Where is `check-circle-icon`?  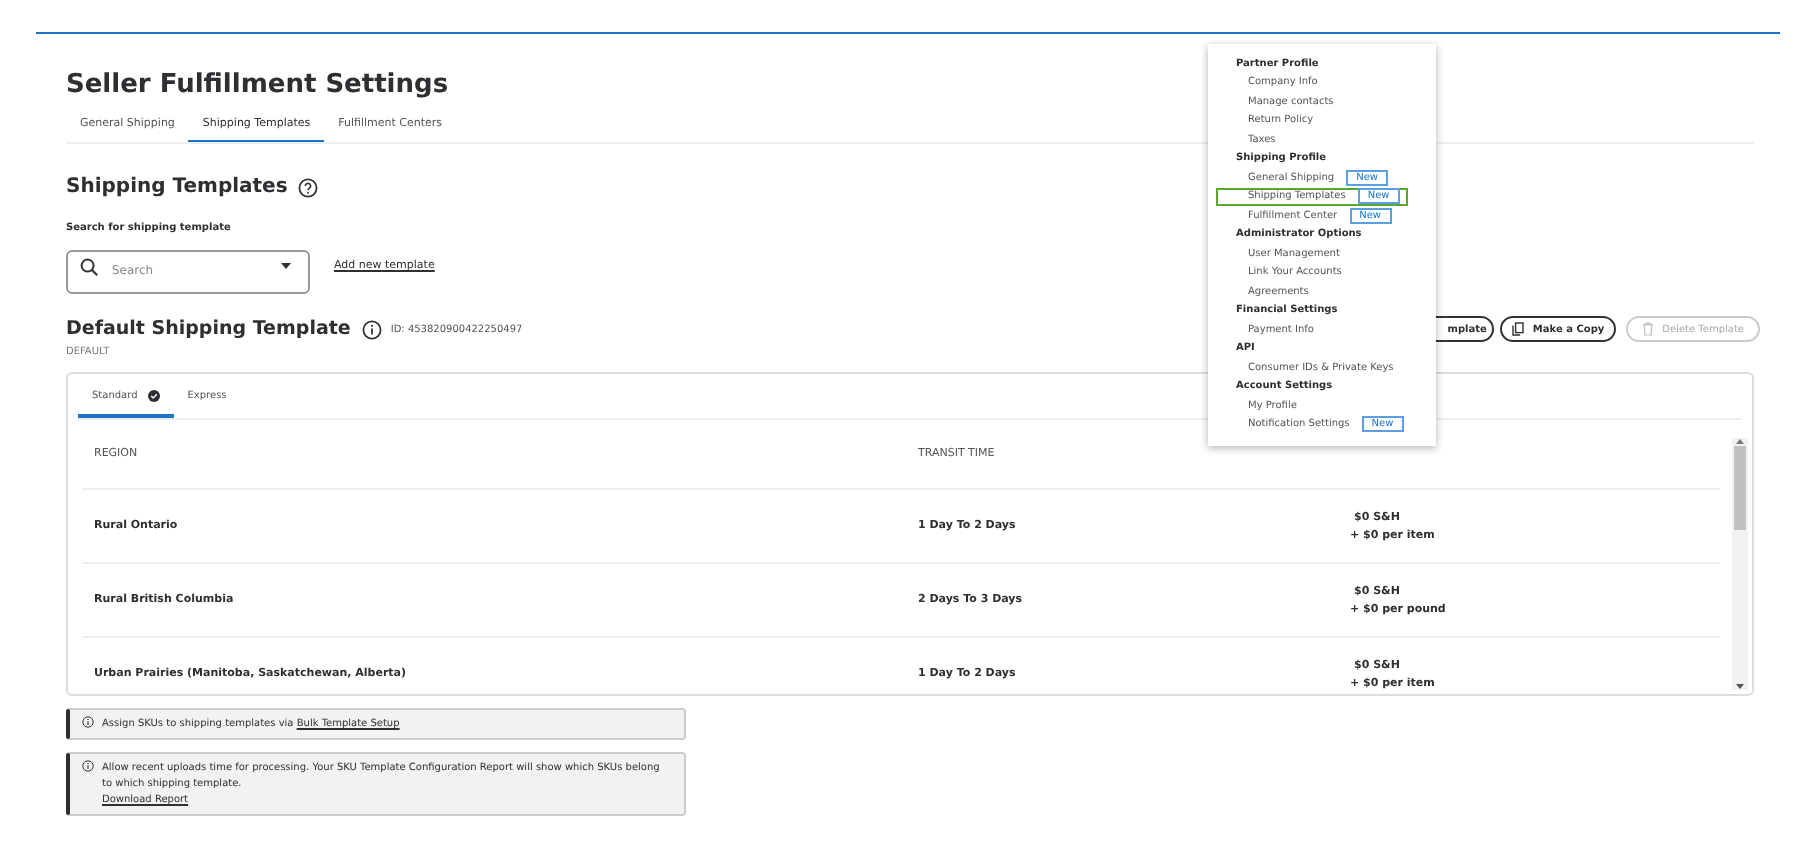 check-circle-icon is located at coordinates (153, 396).